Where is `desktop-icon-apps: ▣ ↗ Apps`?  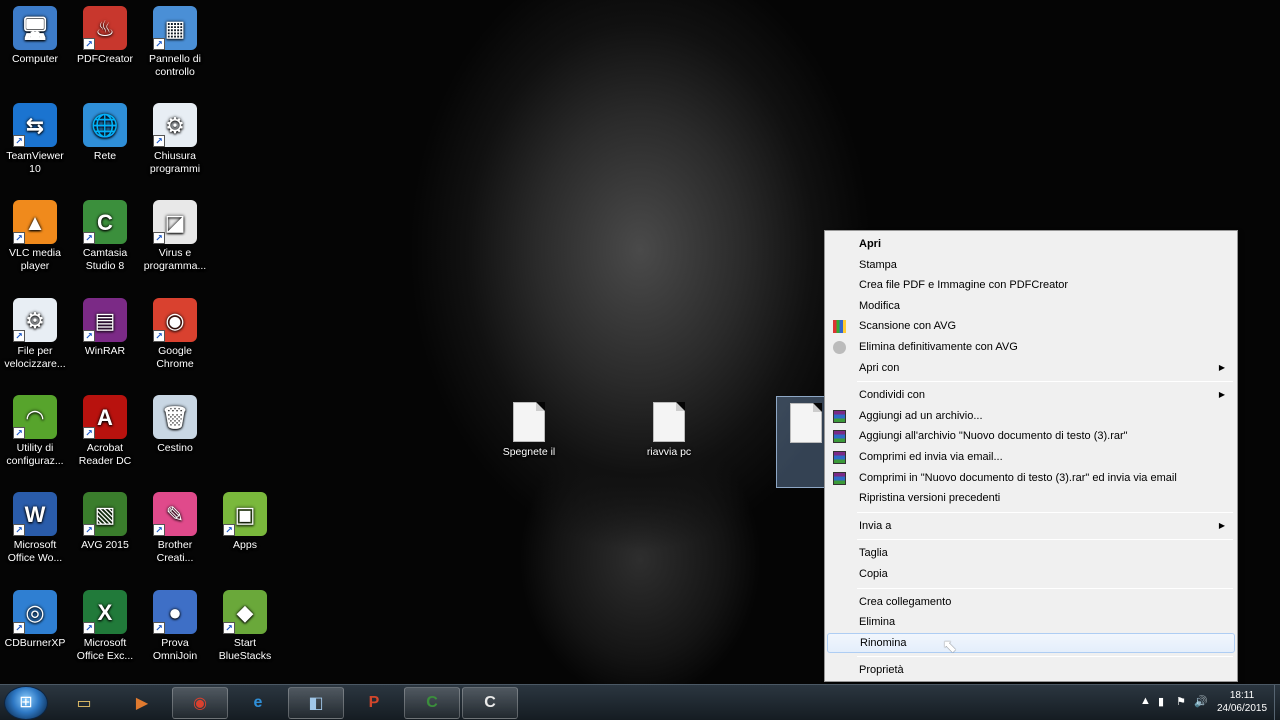
desktop-icon-apps: ▣ ↗ Apps is located at coordinates (245, 522).